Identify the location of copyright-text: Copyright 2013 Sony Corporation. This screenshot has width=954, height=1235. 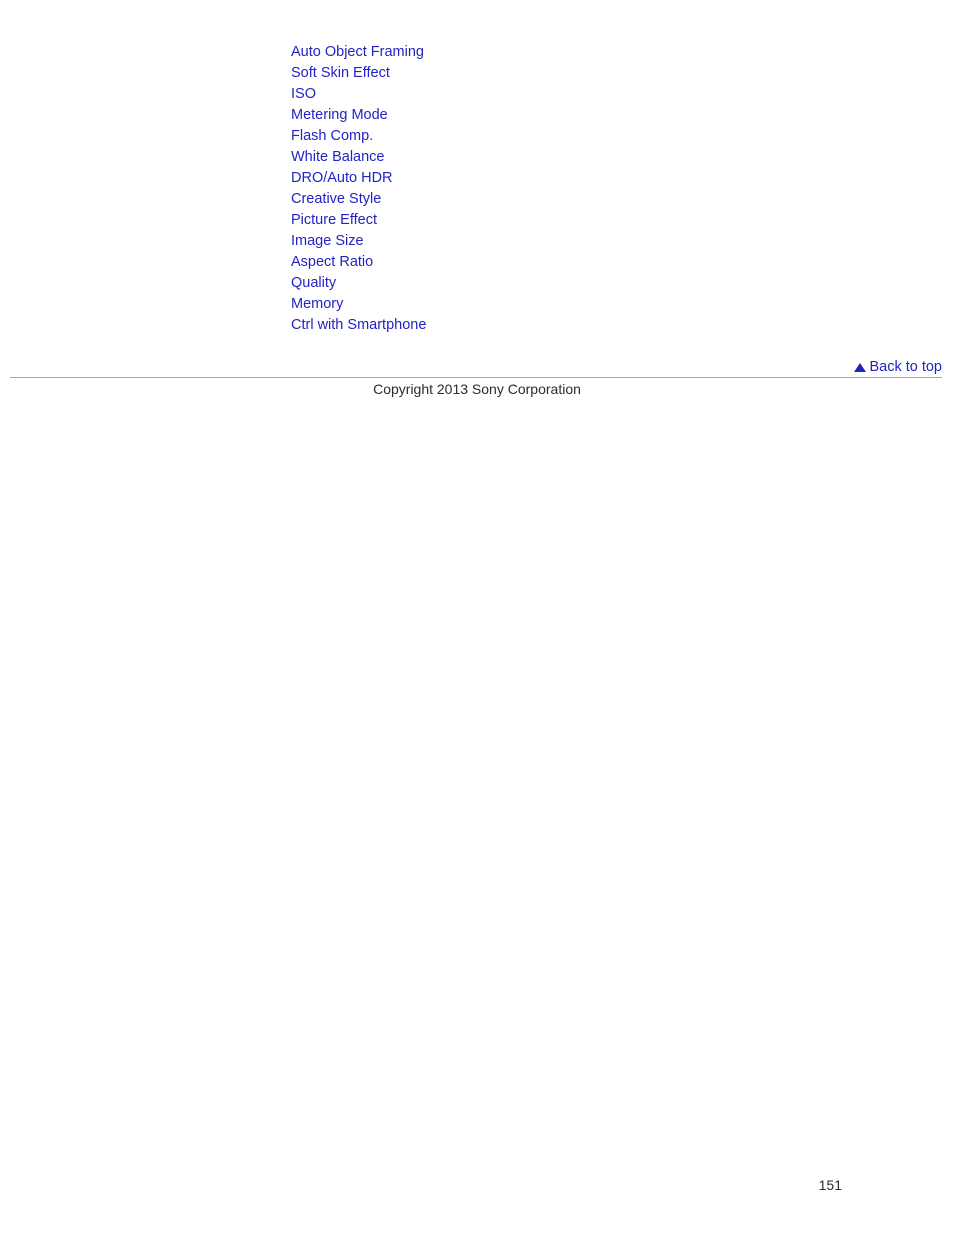
(477, 389).